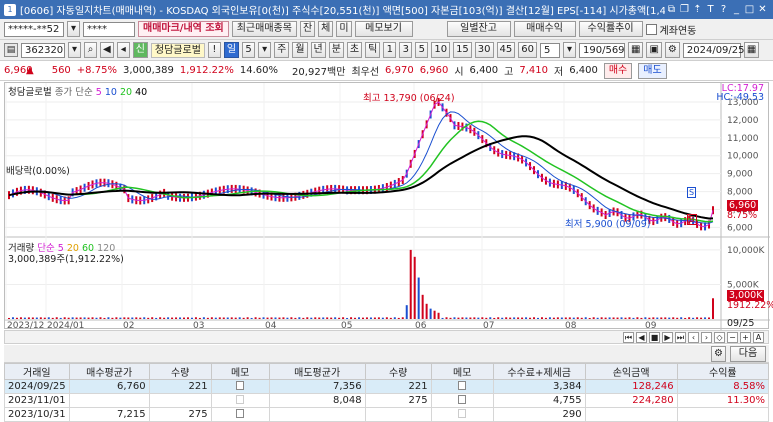 This screenshot has height=422, width=773. Describe the element at coordinates (90, 50) in the screenshot. I see `search-icon: ⌕` at that location.